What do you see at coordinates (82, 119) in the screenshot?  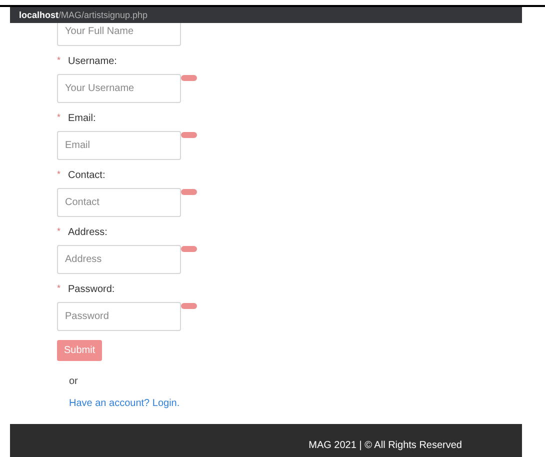 I see `field-label: Email:` at bounding box center [82, 119].